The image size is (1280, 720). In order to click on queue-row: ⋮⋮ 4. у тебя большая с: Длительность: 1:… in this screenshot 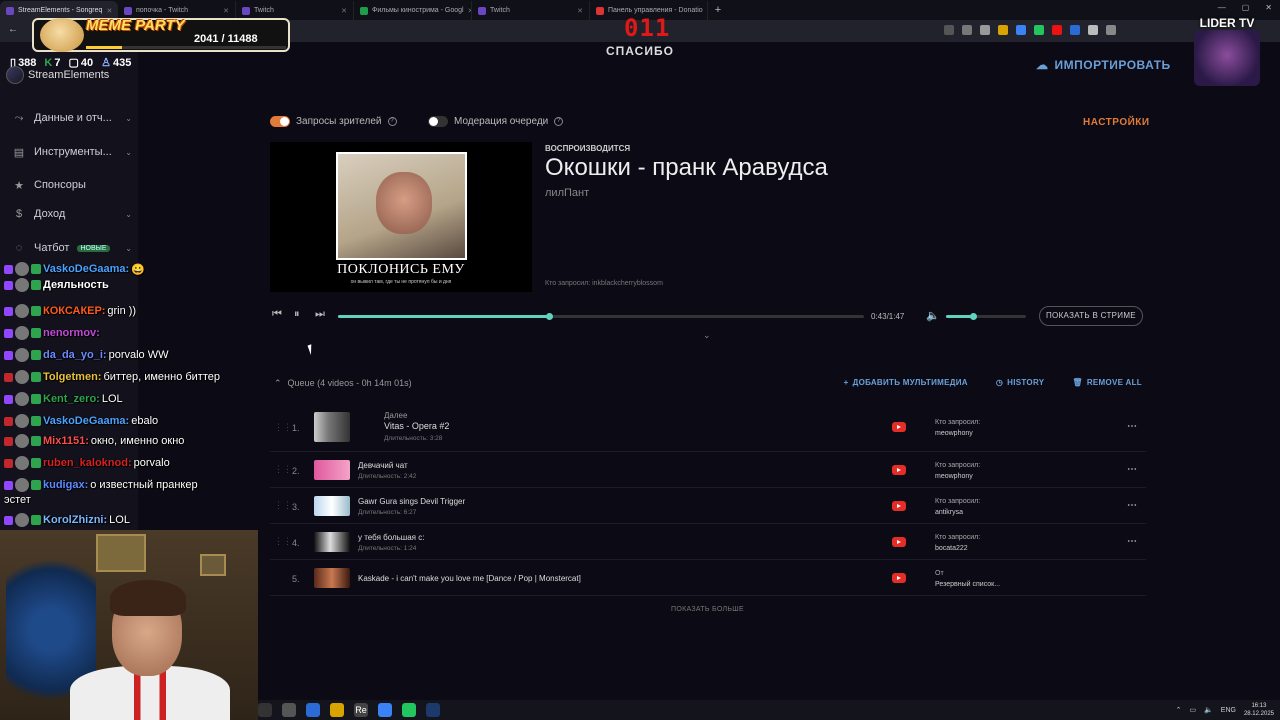, I will do `click(708, 542)`.